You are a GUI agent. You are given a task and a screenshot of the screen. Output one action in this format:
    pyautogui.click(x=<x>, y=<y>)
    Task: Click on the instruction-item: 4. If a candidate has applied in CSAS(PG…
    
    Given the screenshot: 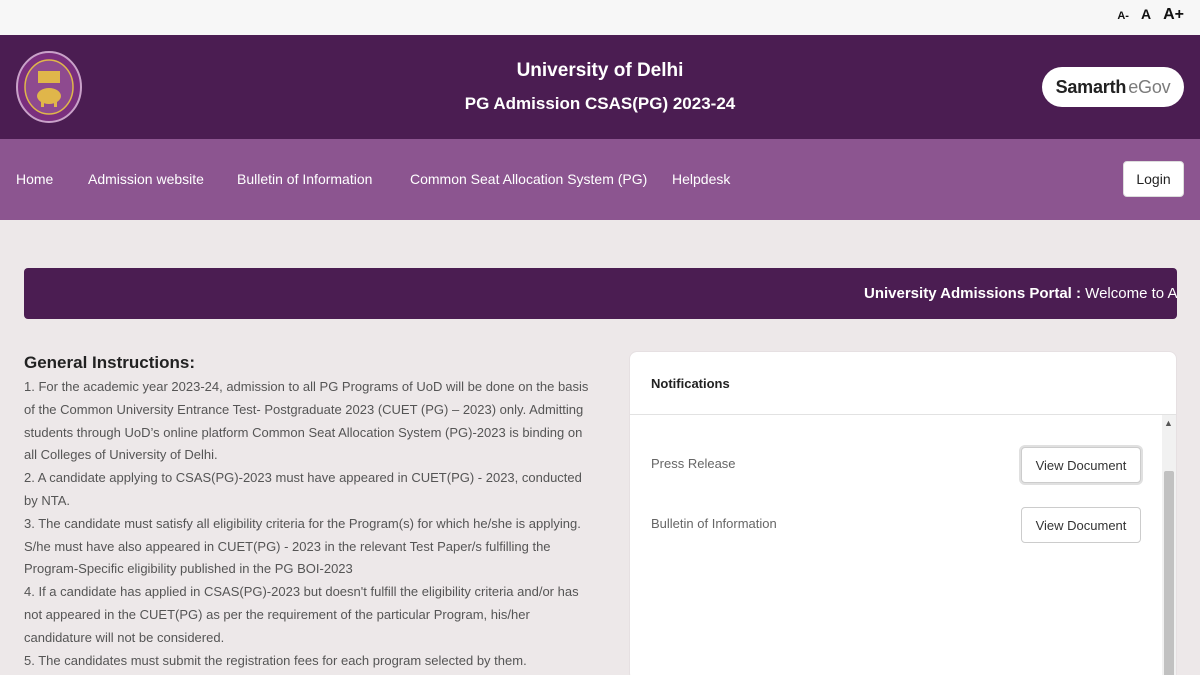 What is the action you would take?
    pyautogui.click(x=301, y=614)
    